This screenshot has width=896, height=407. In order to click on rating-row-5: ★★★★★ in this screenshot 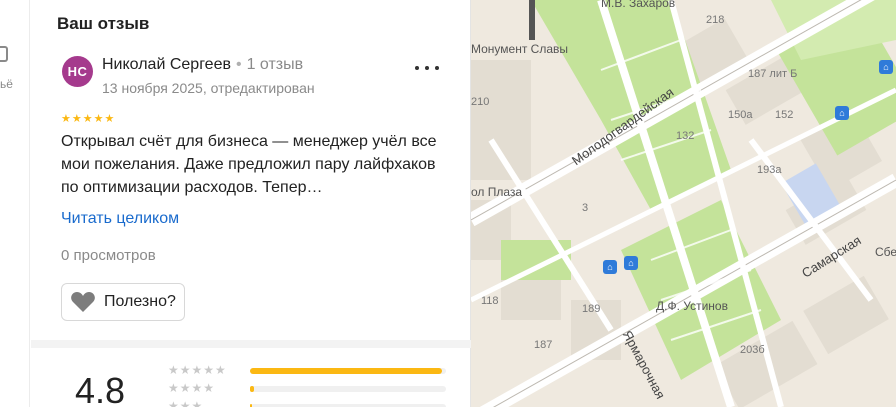, I will do `click(308, 372)`.